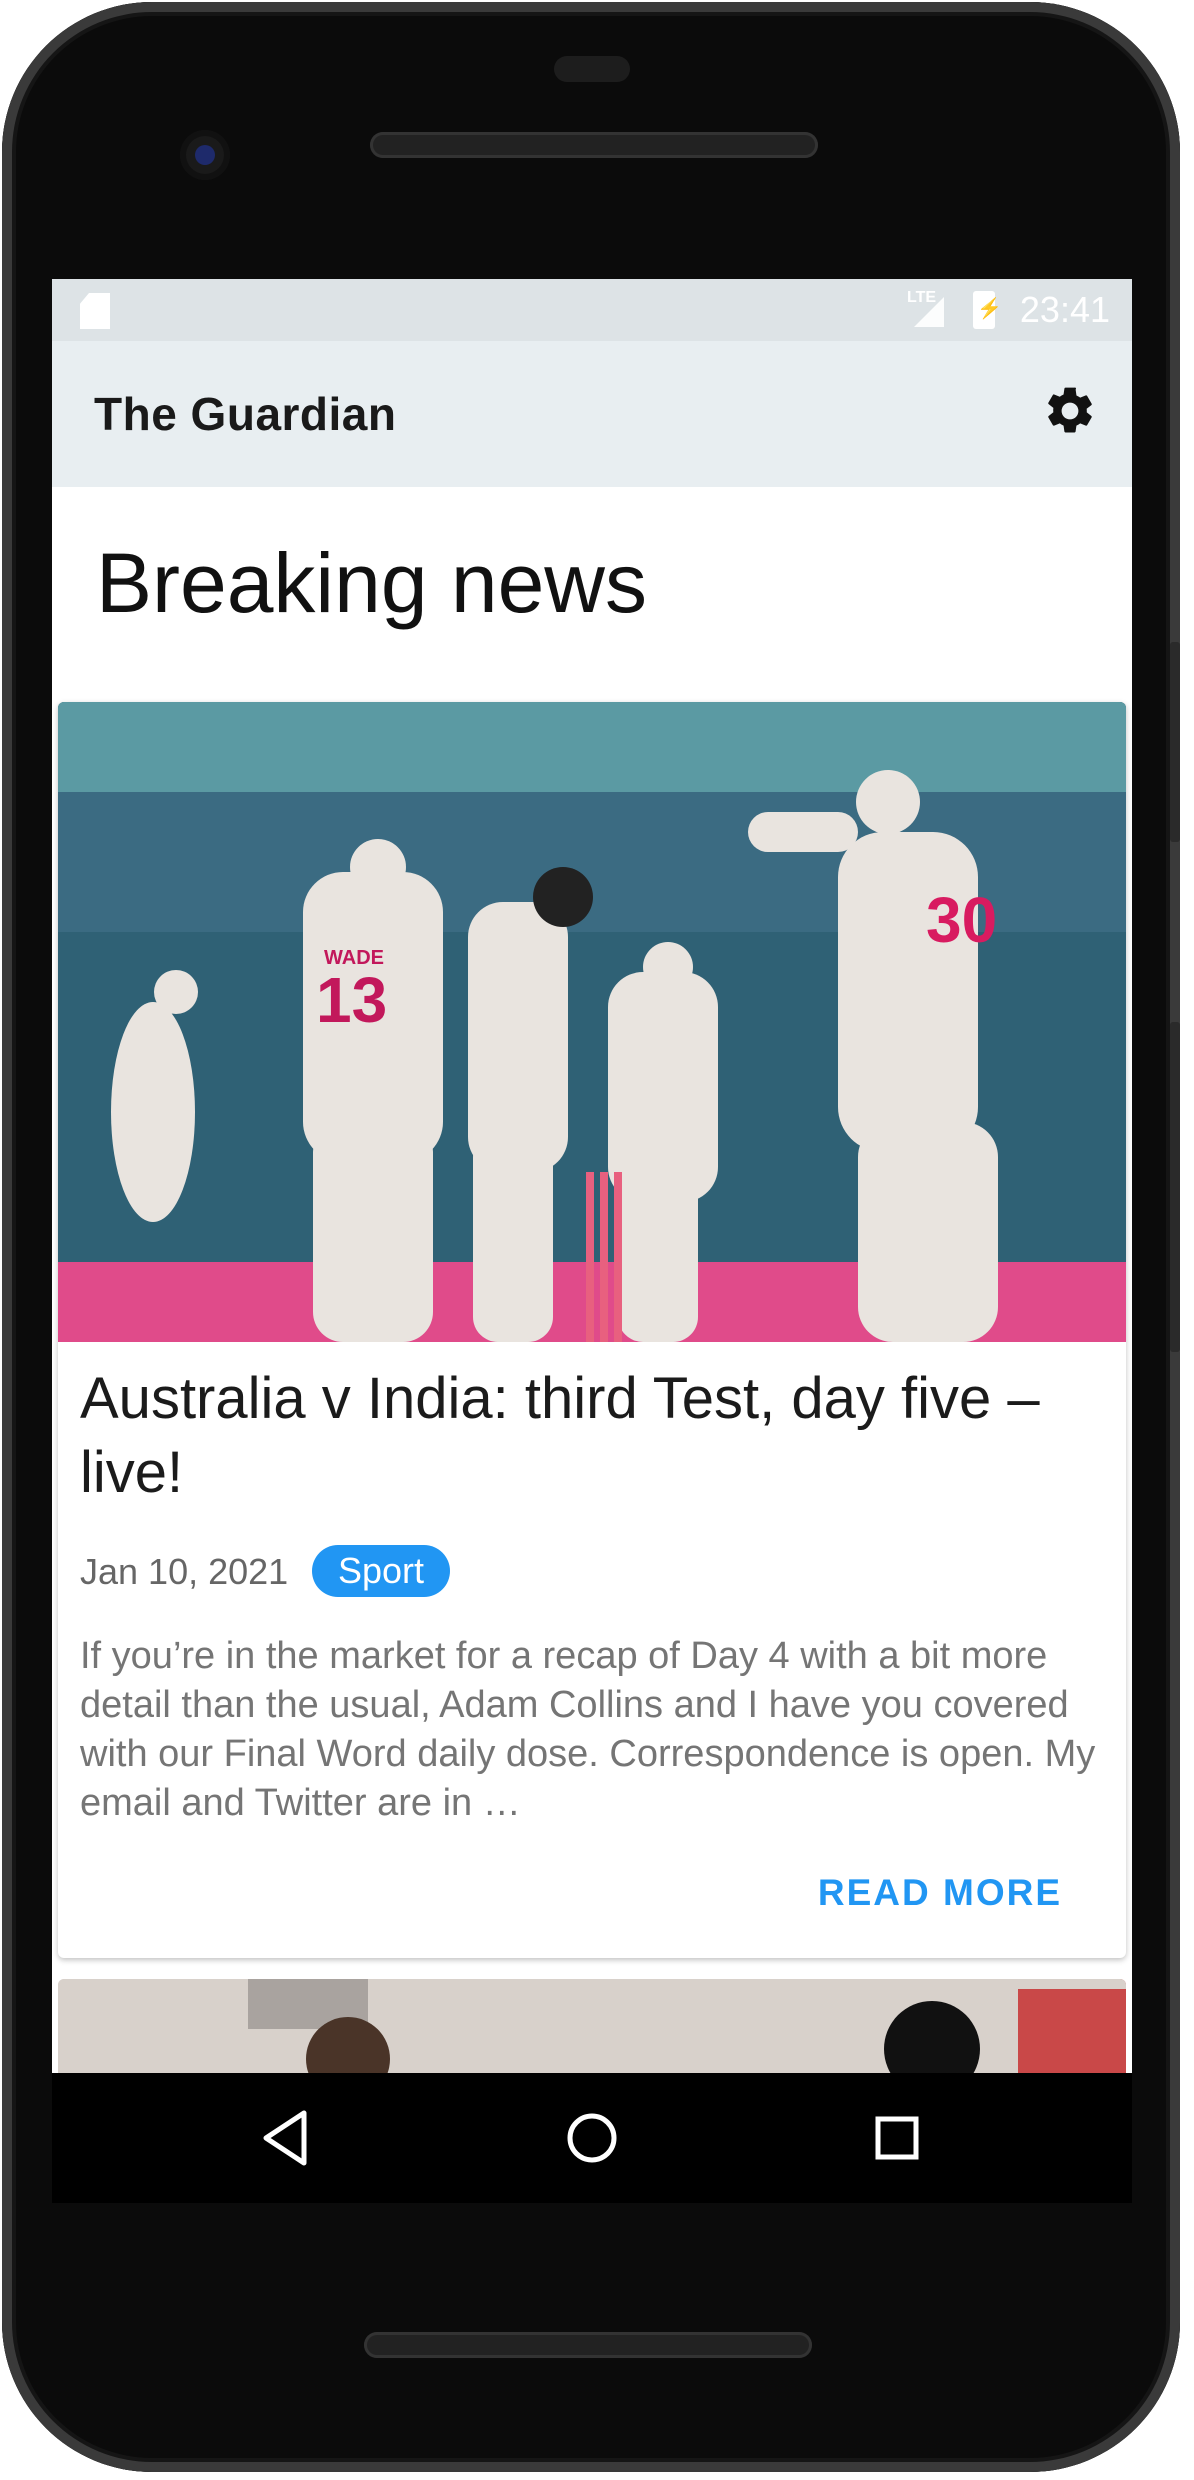  Describe the element at coordinates (1175, 1187) in the screenshot. I see `volume-button` at that location.